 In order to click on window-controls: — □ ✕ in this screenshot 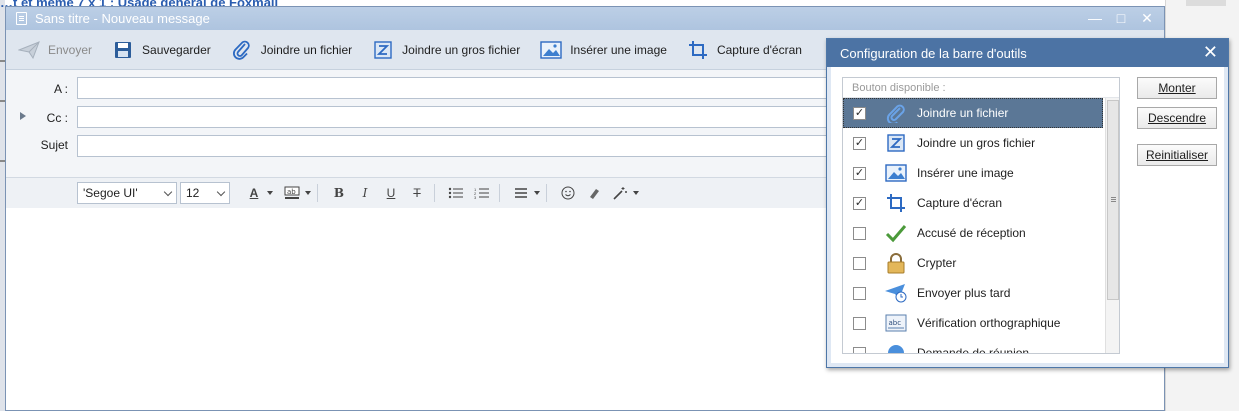, I will do `click(1121, 18)`.